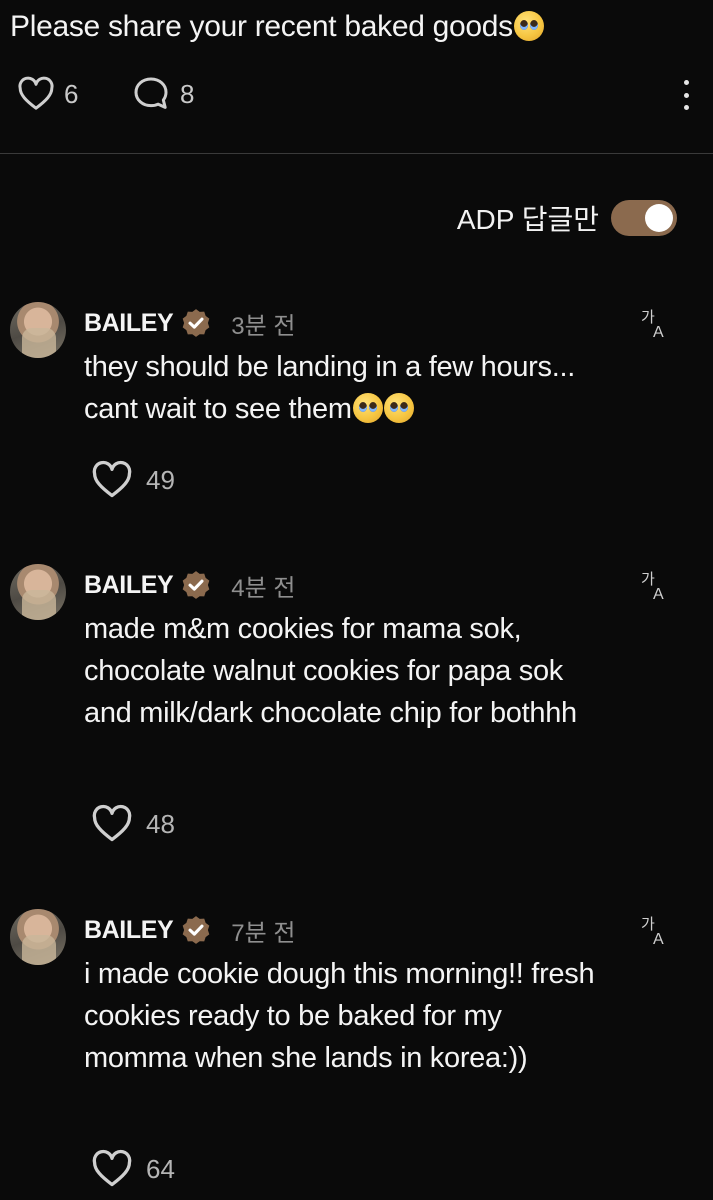 This screenshot has height=1200, width=713. I want to click on comment-like-count: 49, so click(160, 479).